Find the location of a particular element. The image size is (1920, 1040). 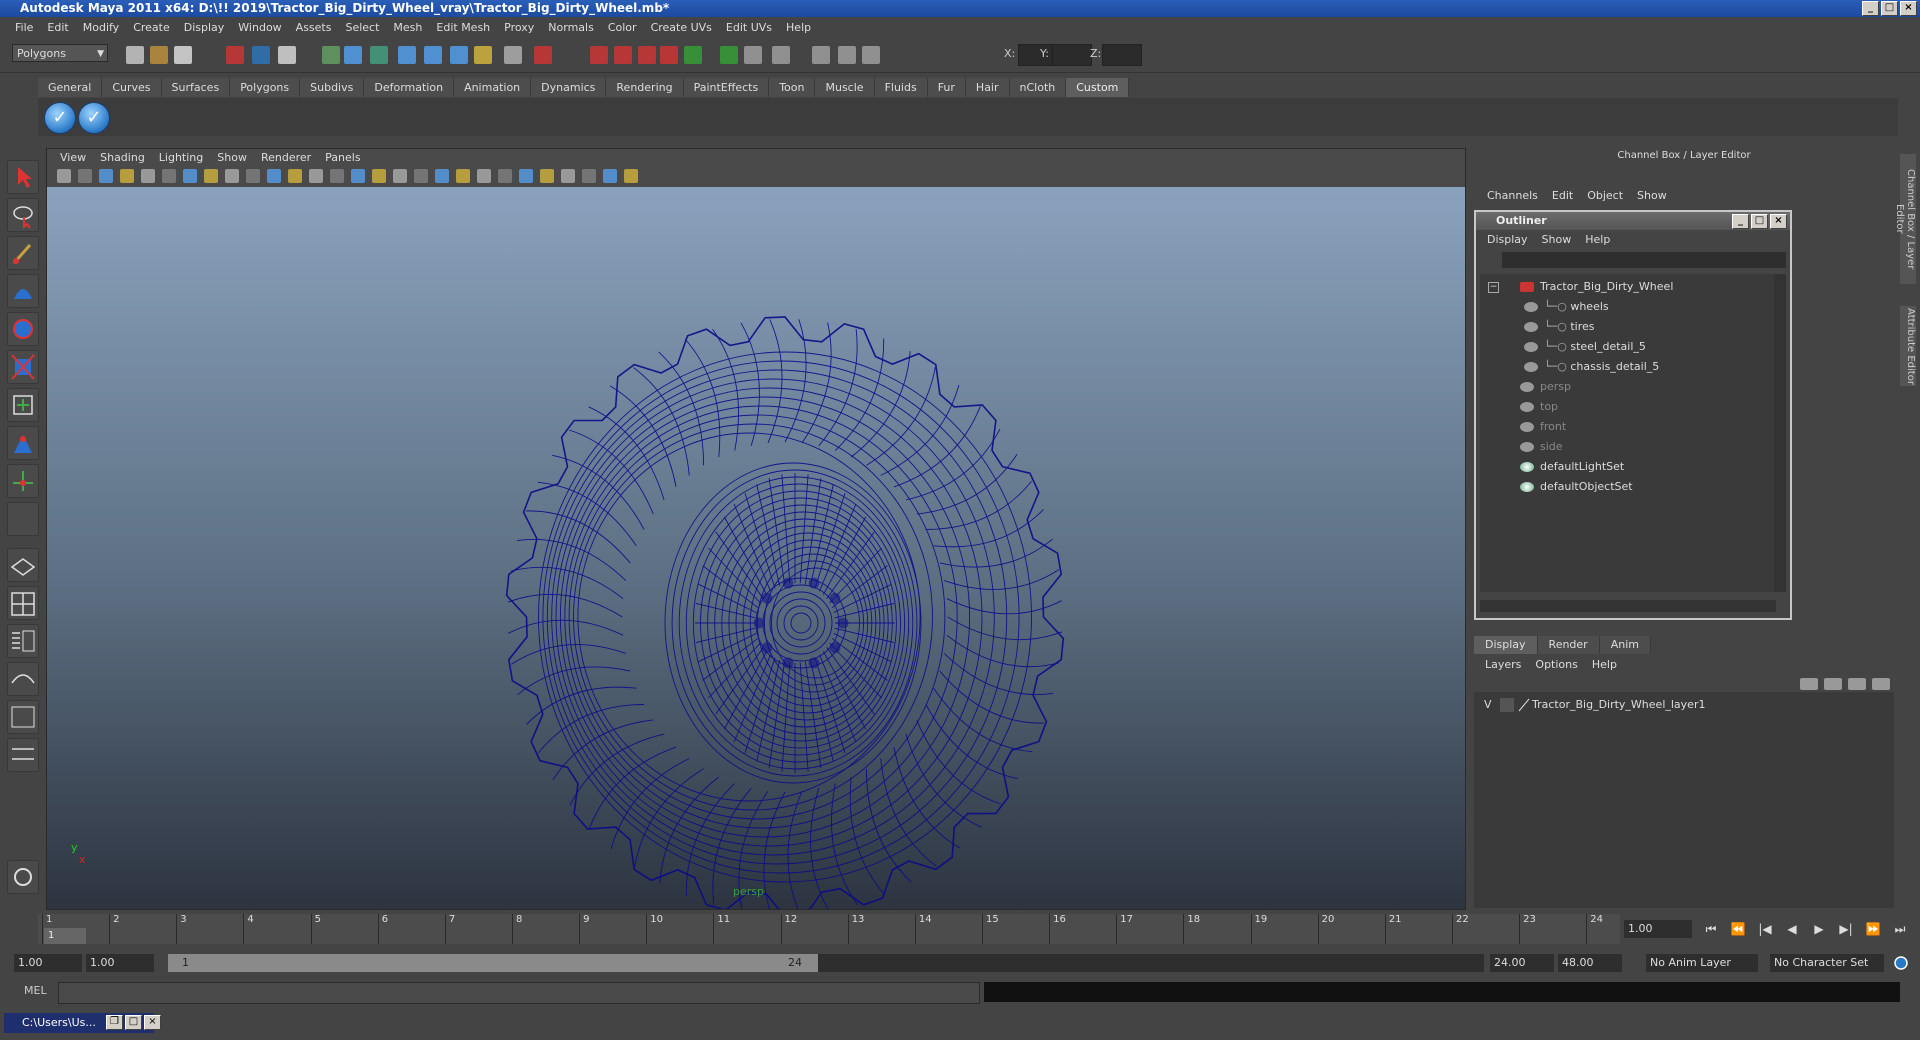

playback-start-field: 1.00 is located at coordinates (120, 963).